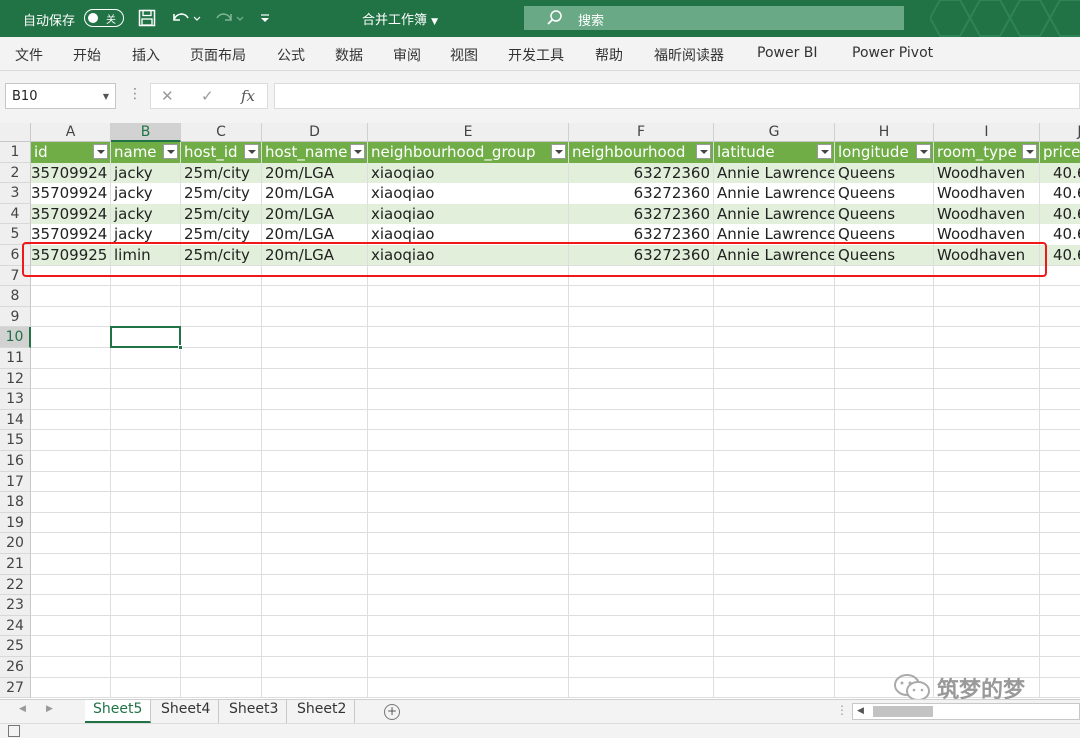  I want to click on row-header-27: 27, so click(15, 688).